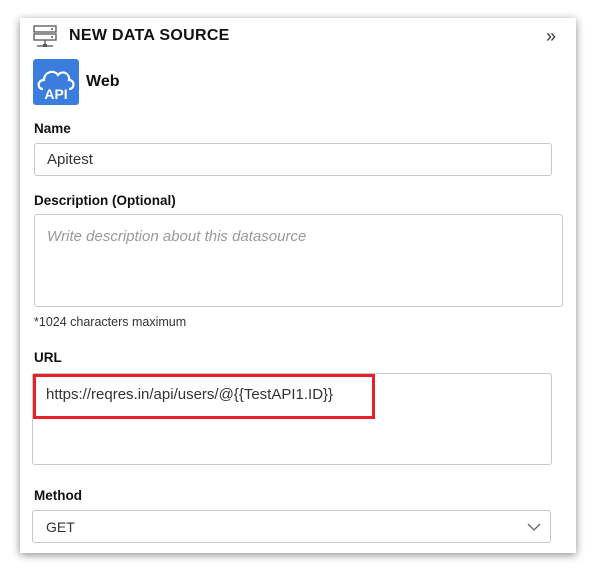 The height and width of the screenshot is (574, 595). Describe the element at coordinates (58, 495) in the screenshot. I see `method-label: Method` at that location.